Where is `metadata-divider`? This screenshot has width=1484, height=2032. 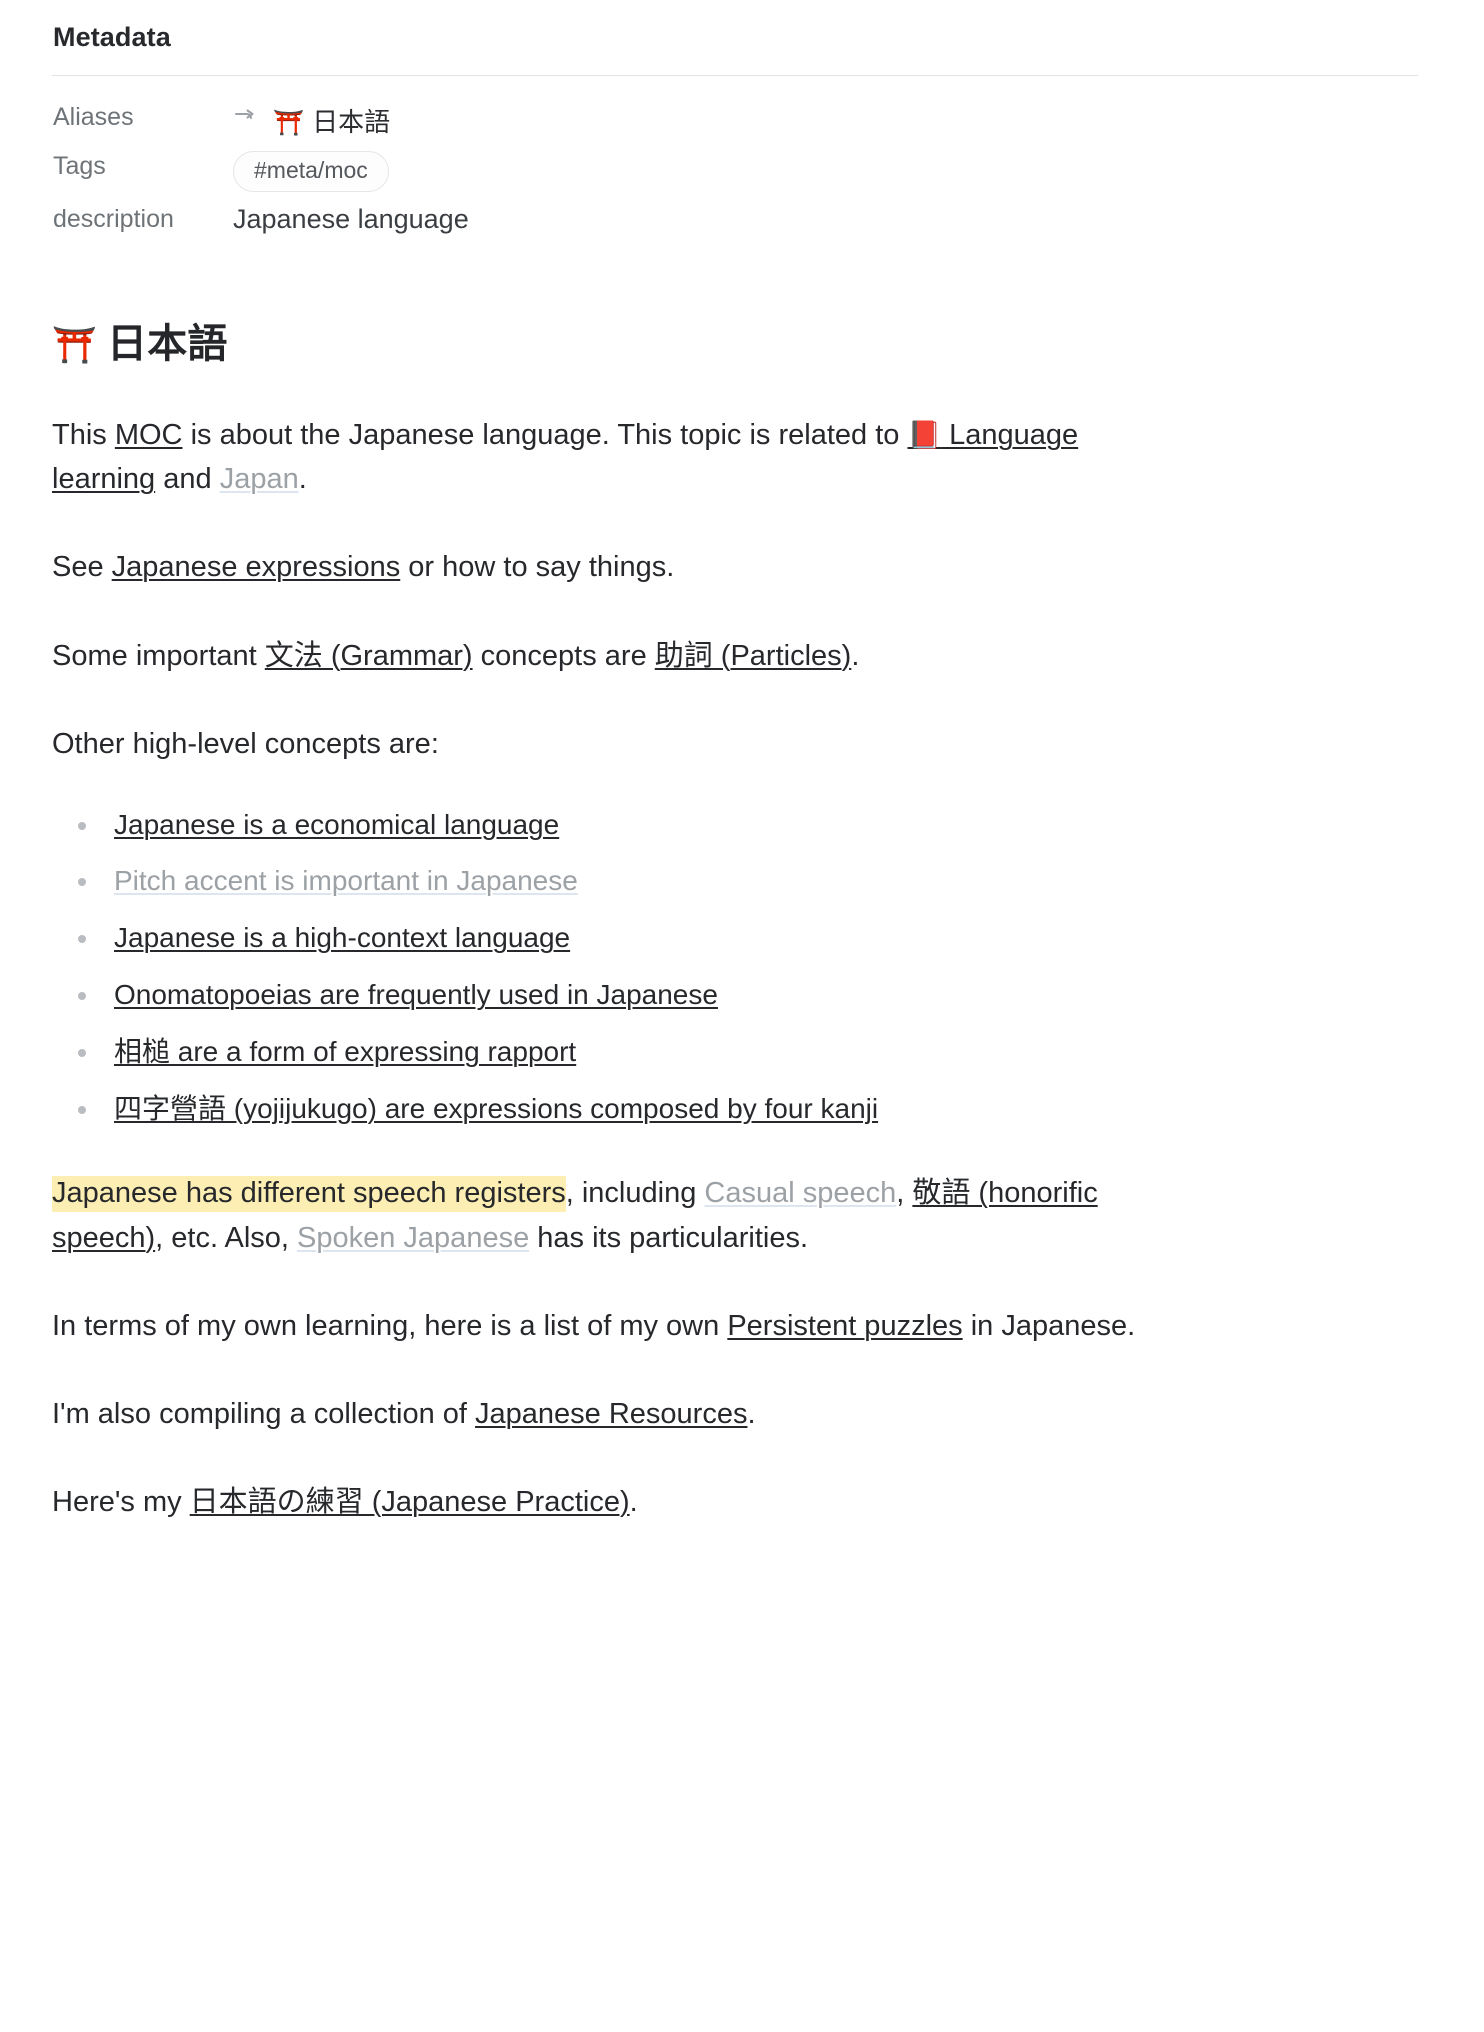
metadata-divider is located at coordinates (735, 75).